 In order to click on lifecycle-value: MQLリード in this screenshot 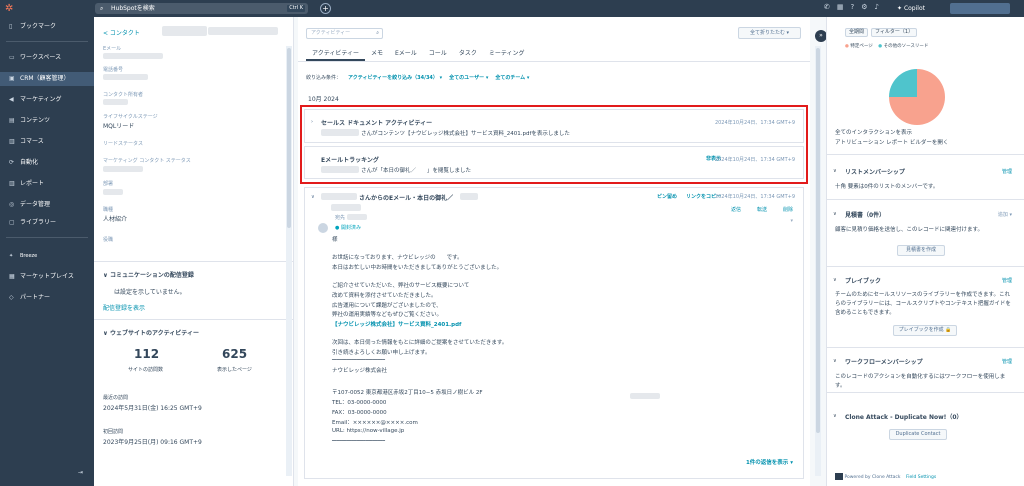, I will do `click(118, 125)`.